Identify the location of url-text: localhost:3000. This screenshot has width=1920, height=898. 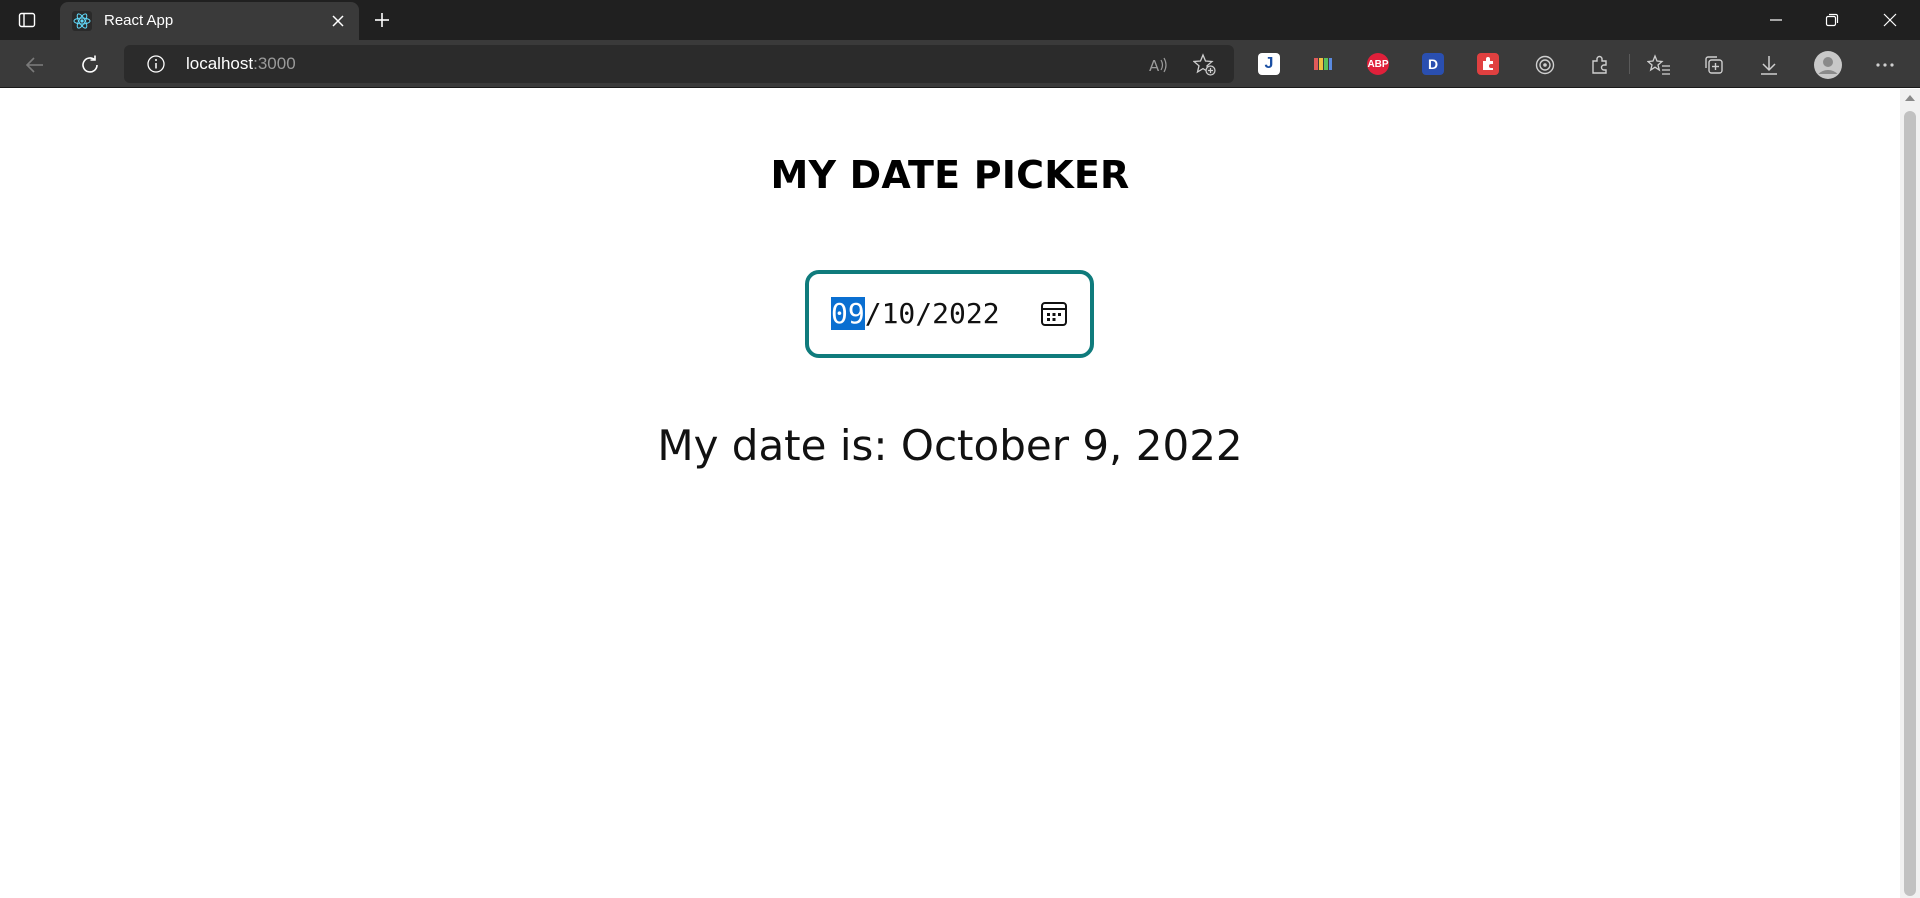
(241, 64).